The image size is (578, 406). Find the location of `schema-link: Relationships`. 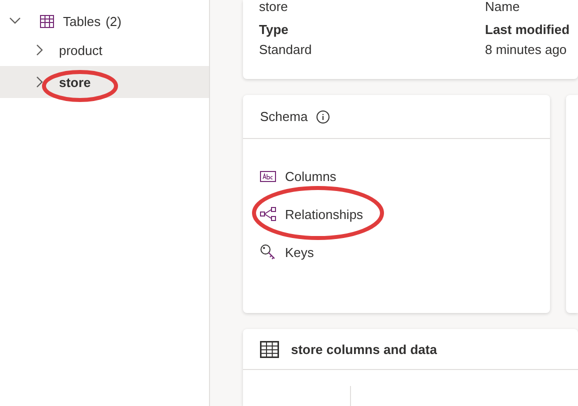

schema-link: Relationships is located at coordinates (405, 214).